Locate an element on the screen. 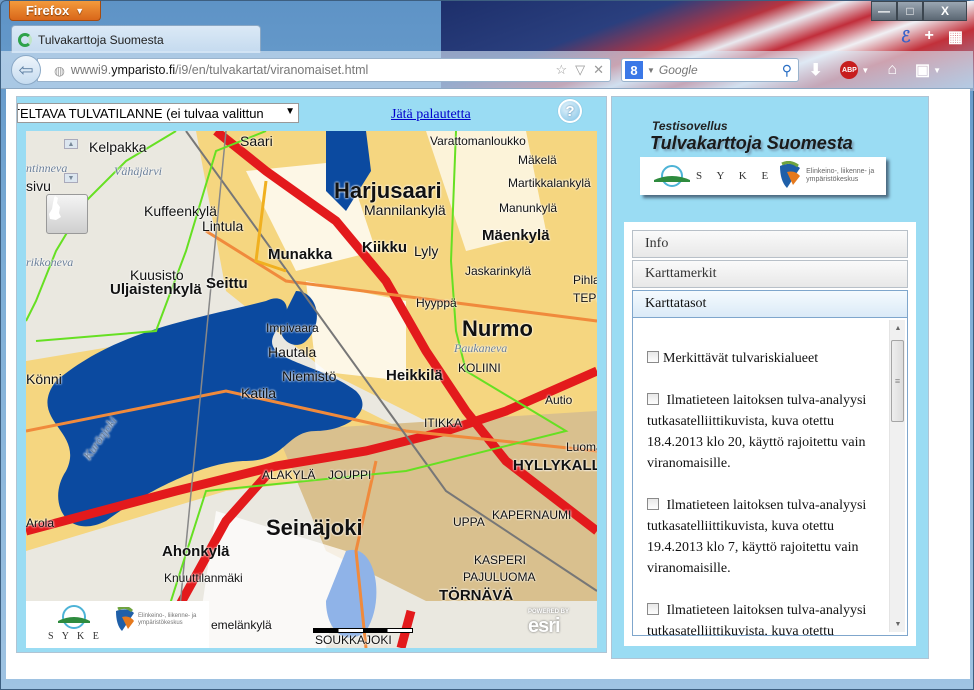 The height and width of the screenshot is (690, 974). search-icon: ⚲ is located at coordinates (787, 70).